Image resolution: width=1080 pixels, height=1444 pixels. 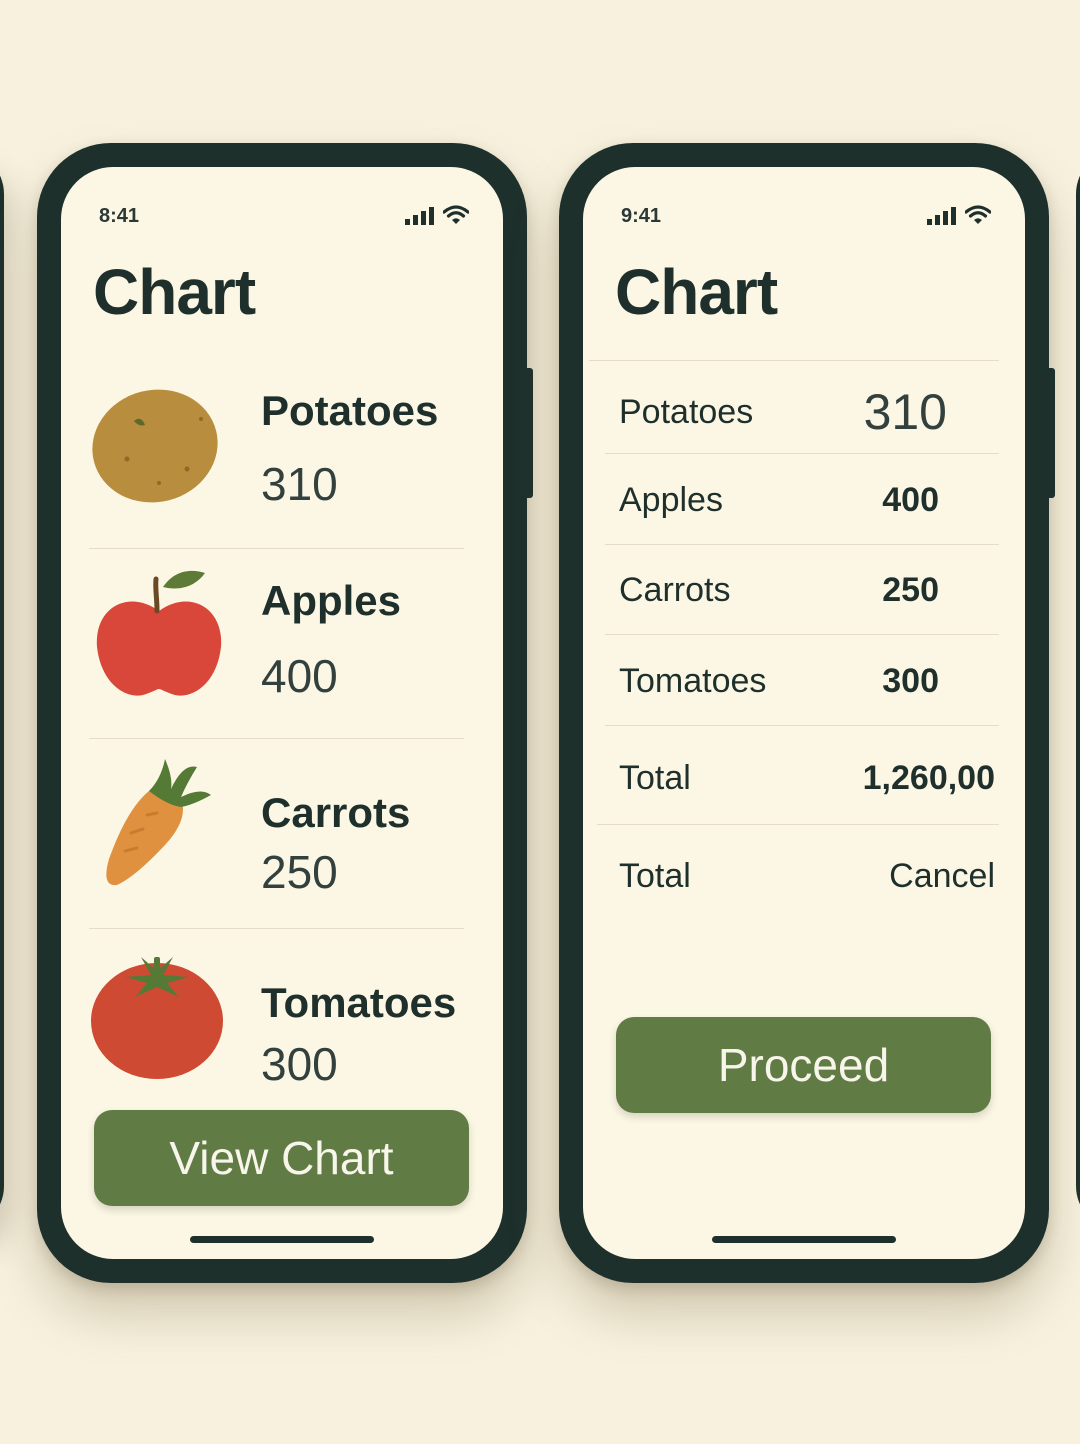 What do you see at coordinates (299, 1064) in the screenshot?
I see `item-count: 300` at bounding box center [299, 1064].